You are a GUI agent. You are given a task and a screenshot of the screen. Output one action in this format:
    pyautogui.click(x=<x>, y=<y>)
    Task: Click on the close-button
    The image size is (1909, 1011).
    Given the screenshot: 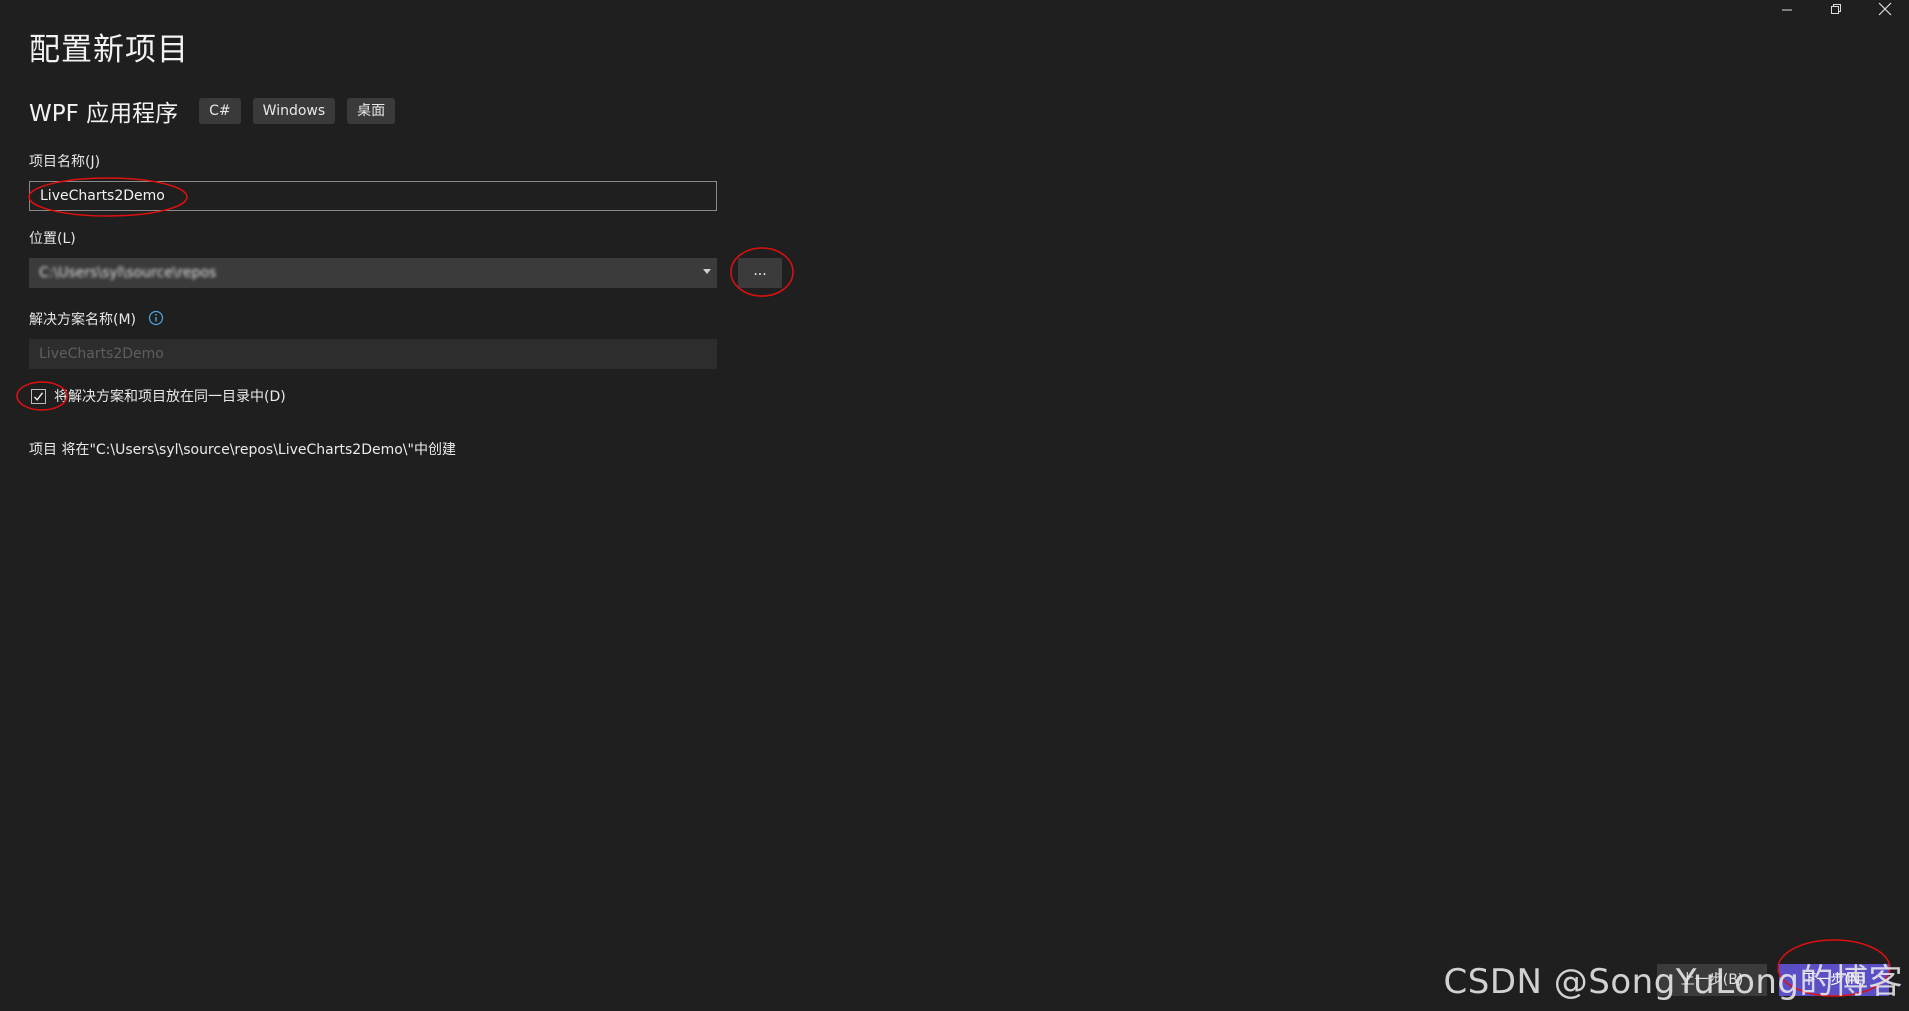 What is the action you would take?
    pyautogui.click(x=1884, y=9)
    